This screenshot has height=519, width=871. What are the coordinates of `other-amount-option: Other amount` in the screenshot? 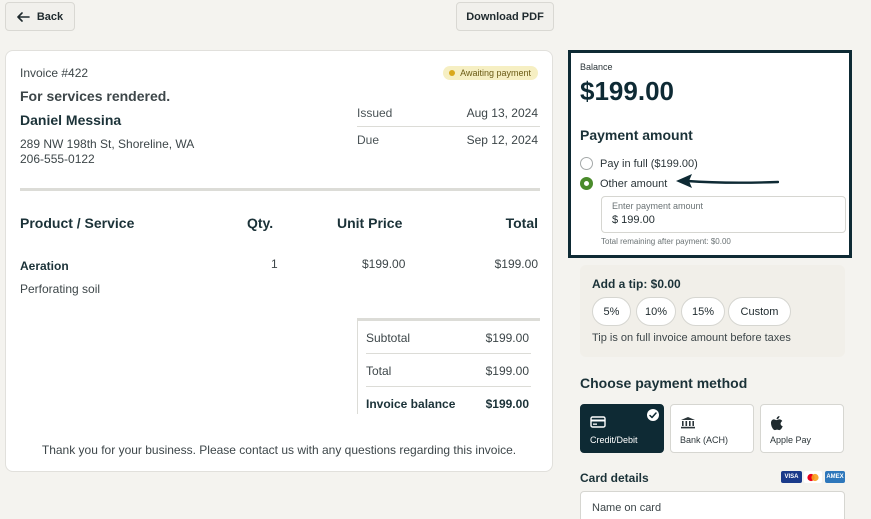 It's located at (623, 183).